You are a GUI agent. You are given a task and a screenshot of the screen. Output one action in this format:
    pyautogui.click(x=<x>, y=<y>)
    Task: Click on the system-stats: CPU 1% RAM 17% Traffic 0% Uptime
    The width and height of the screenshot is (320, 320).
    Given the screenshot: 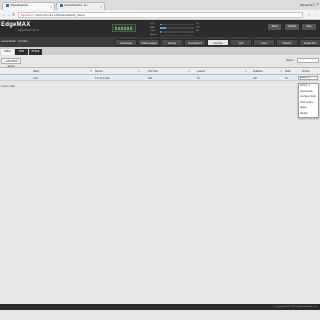 What is the action you would take?
    pyautogui.click(x=182, y=30)
    